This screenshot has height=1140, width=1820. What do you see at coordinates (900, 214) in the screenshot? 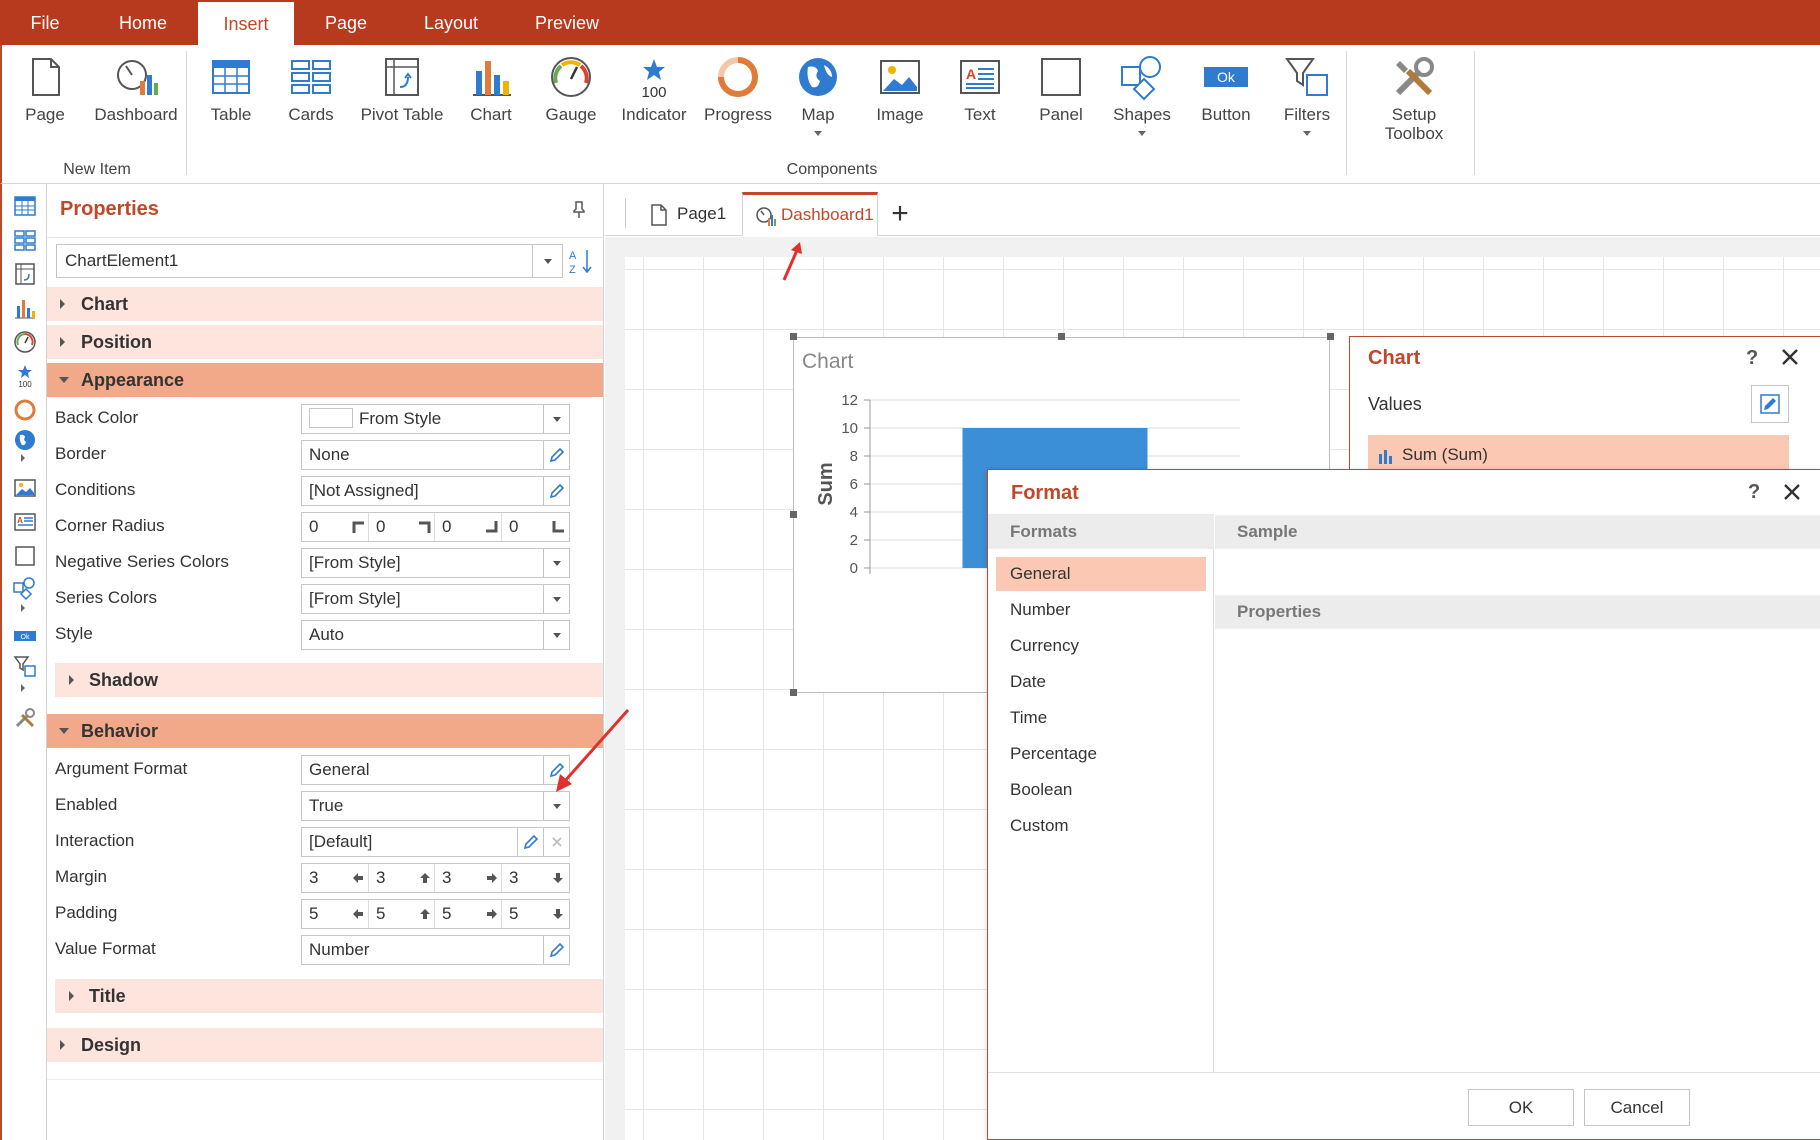
I see `add-tab-button: +` at bounding box center [900, 214].